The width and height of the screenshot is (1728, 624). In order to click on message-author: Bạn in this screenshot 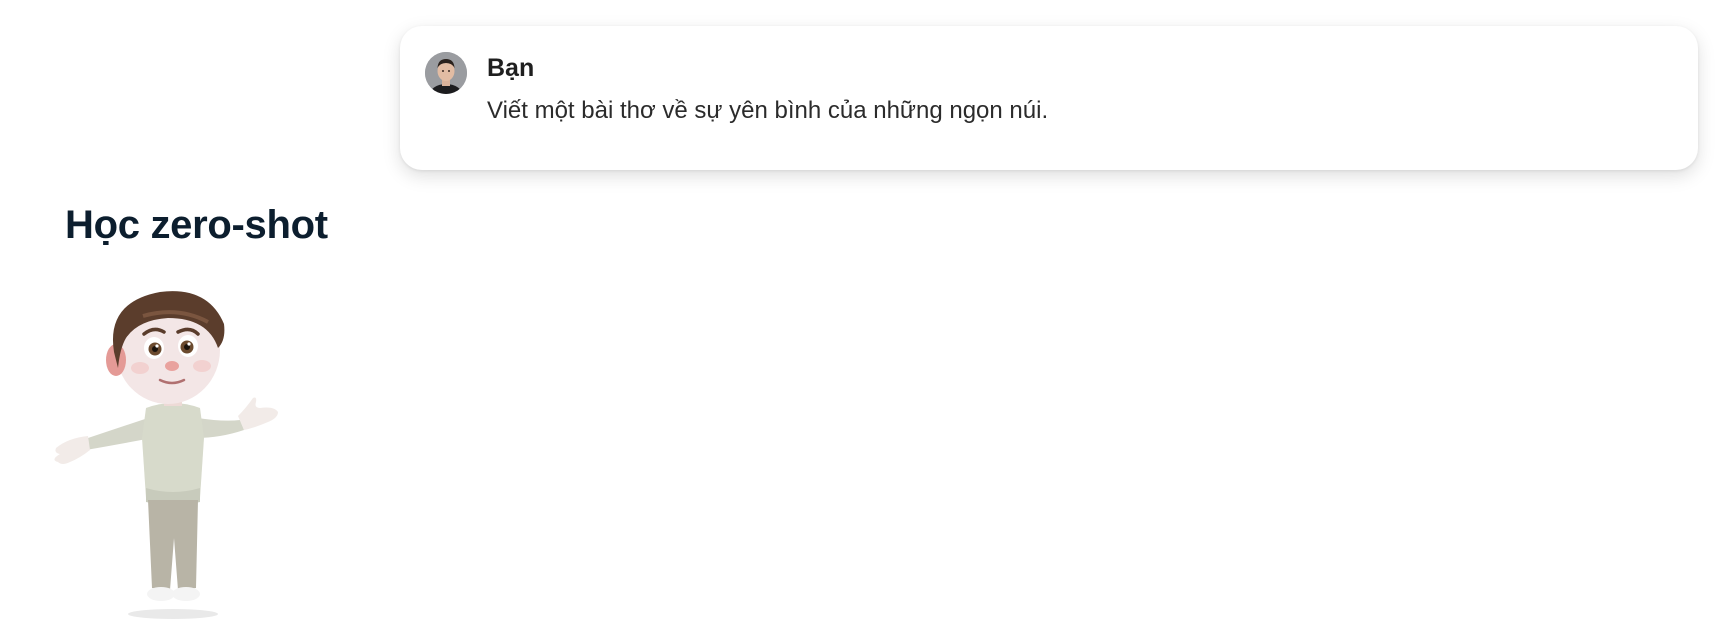, I will do `click(511, 68)`.